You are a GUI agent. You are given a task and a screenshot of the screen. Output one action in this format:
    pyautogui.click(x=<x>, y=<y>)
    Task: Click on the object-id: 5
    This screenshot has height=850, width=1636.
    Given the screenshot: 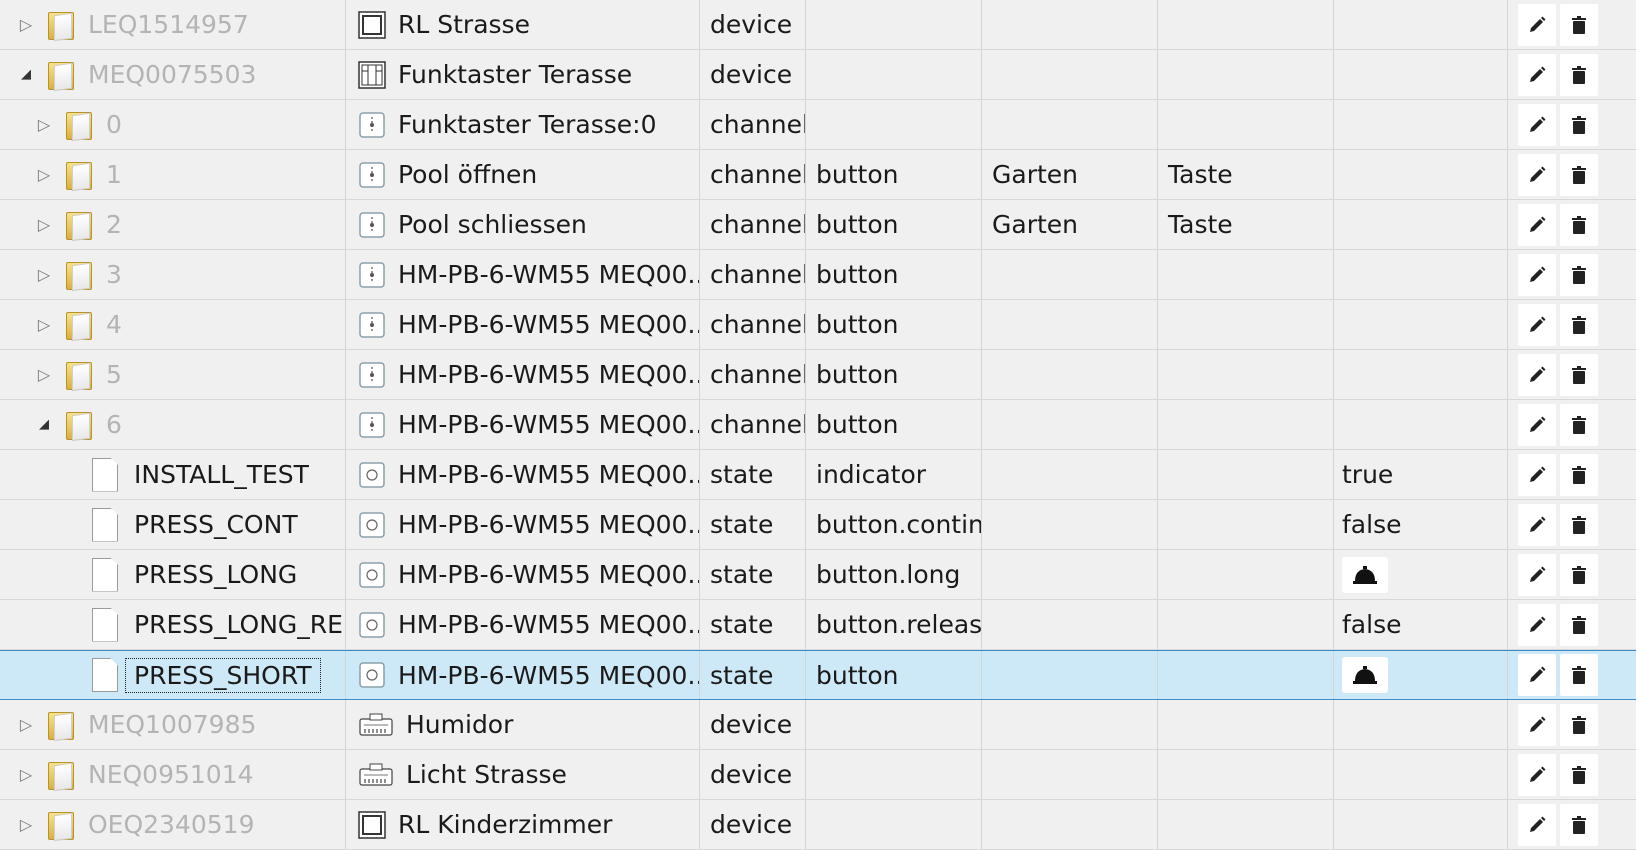 What is the action you would take?
    pyautogui.click(x=114, y=374)
    